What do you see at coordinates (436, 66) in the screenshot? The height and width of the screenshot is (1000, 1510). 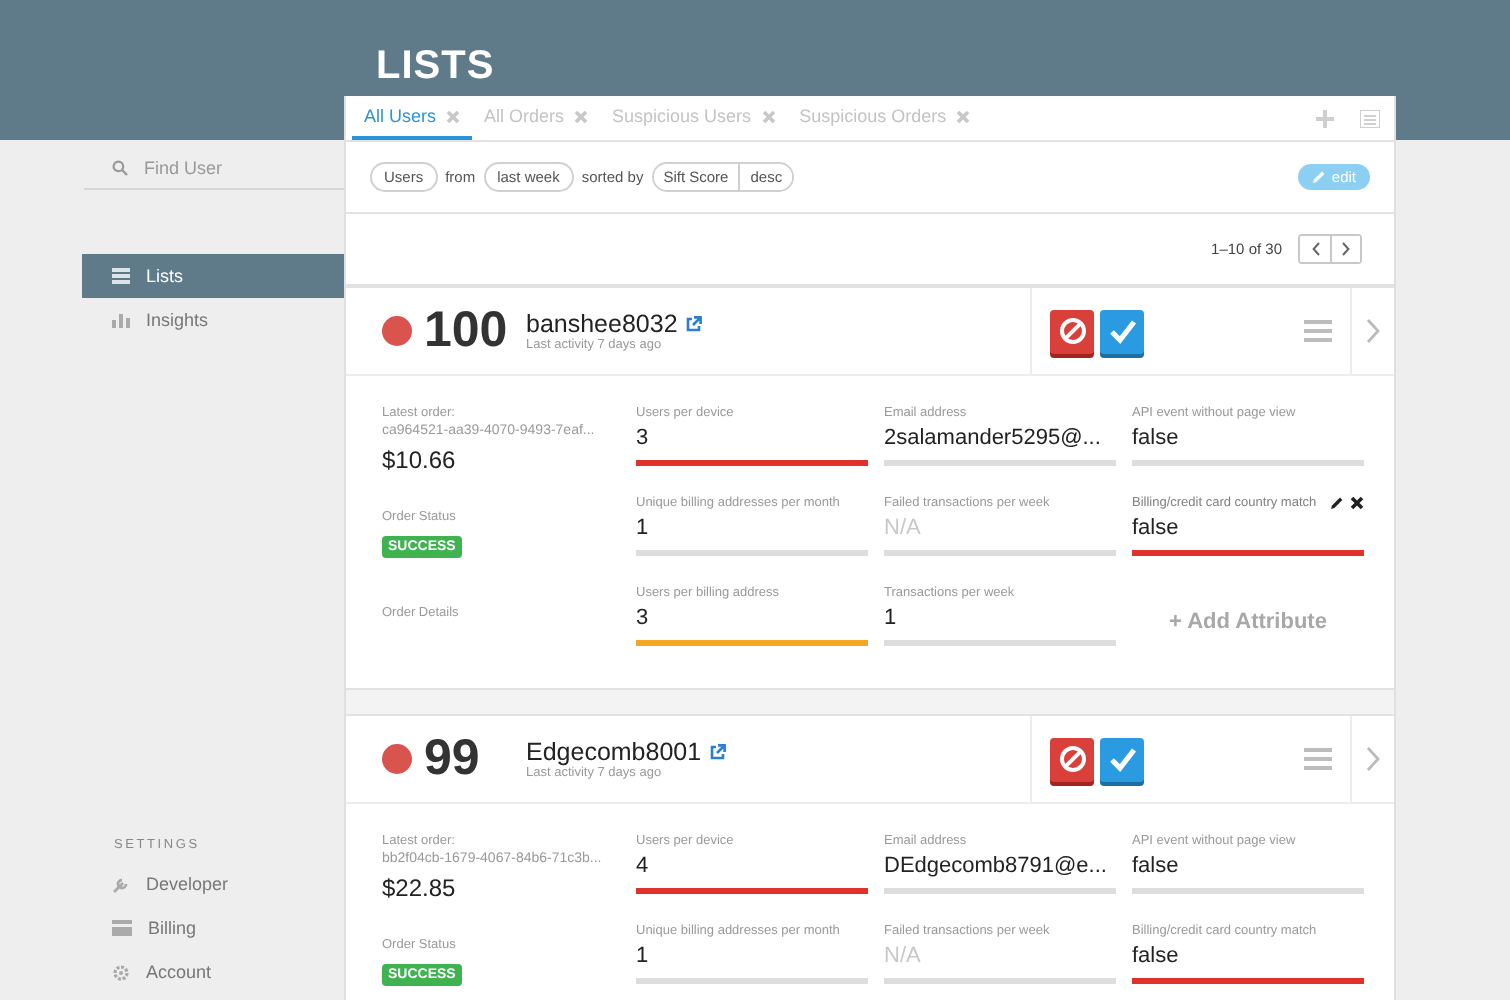 I see `page-title: LISTS` at bounding box center [436, 66].